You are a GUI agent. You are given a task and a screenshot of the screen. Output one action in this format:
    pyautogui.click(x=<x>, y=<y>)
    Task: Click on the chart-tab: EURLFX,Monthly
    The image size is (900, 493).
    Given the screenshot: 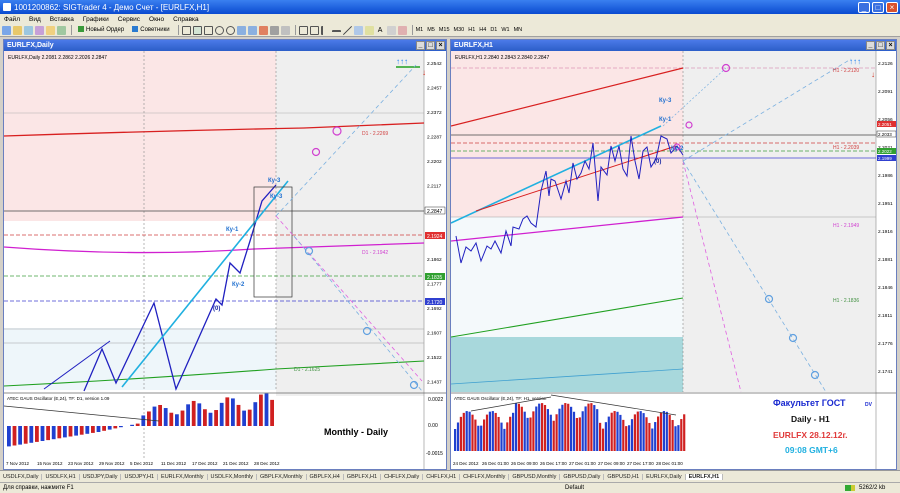 What is the action you would take?
    pyautogui.click(x=183, y=476)
    